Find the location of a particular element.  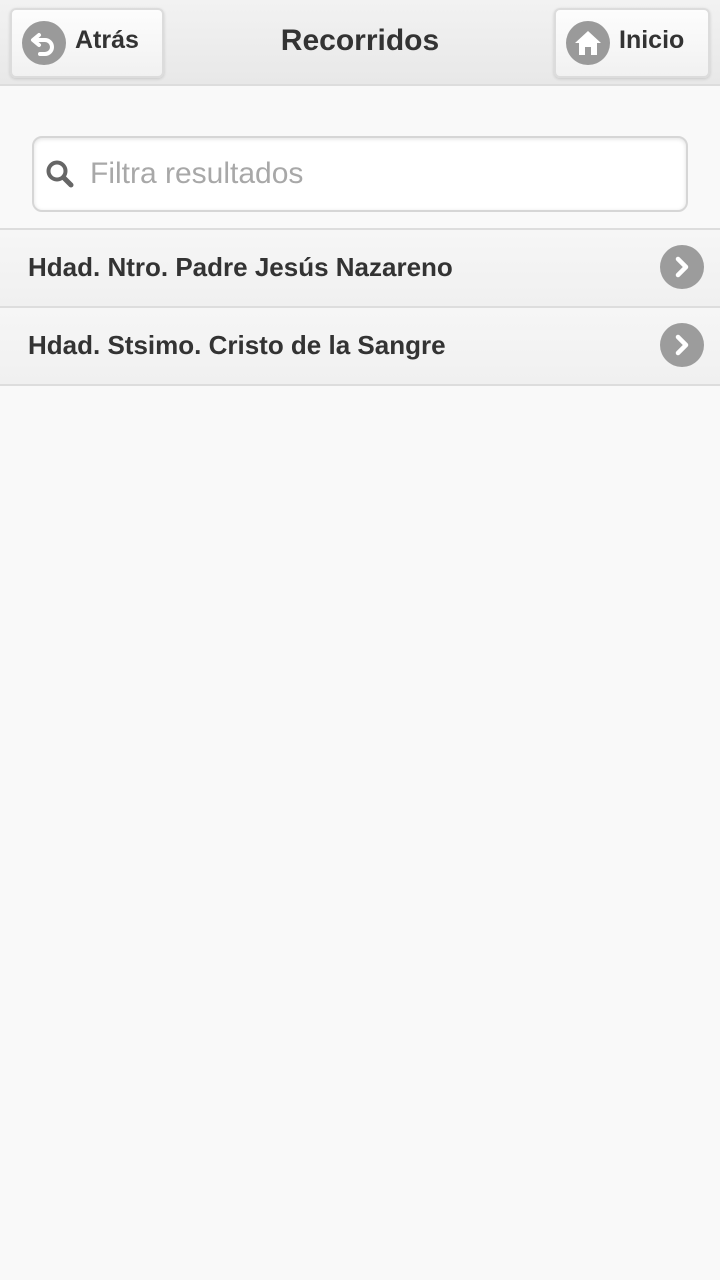

back-button: Atrás is located at coordinates (87, 43).